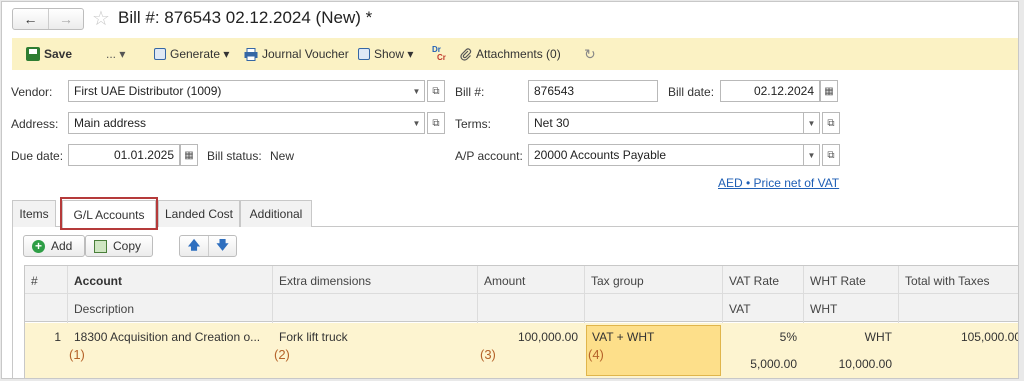 The image size is (1024, 381). I want to click on copy-row-button: Copy, so click(119, 246).